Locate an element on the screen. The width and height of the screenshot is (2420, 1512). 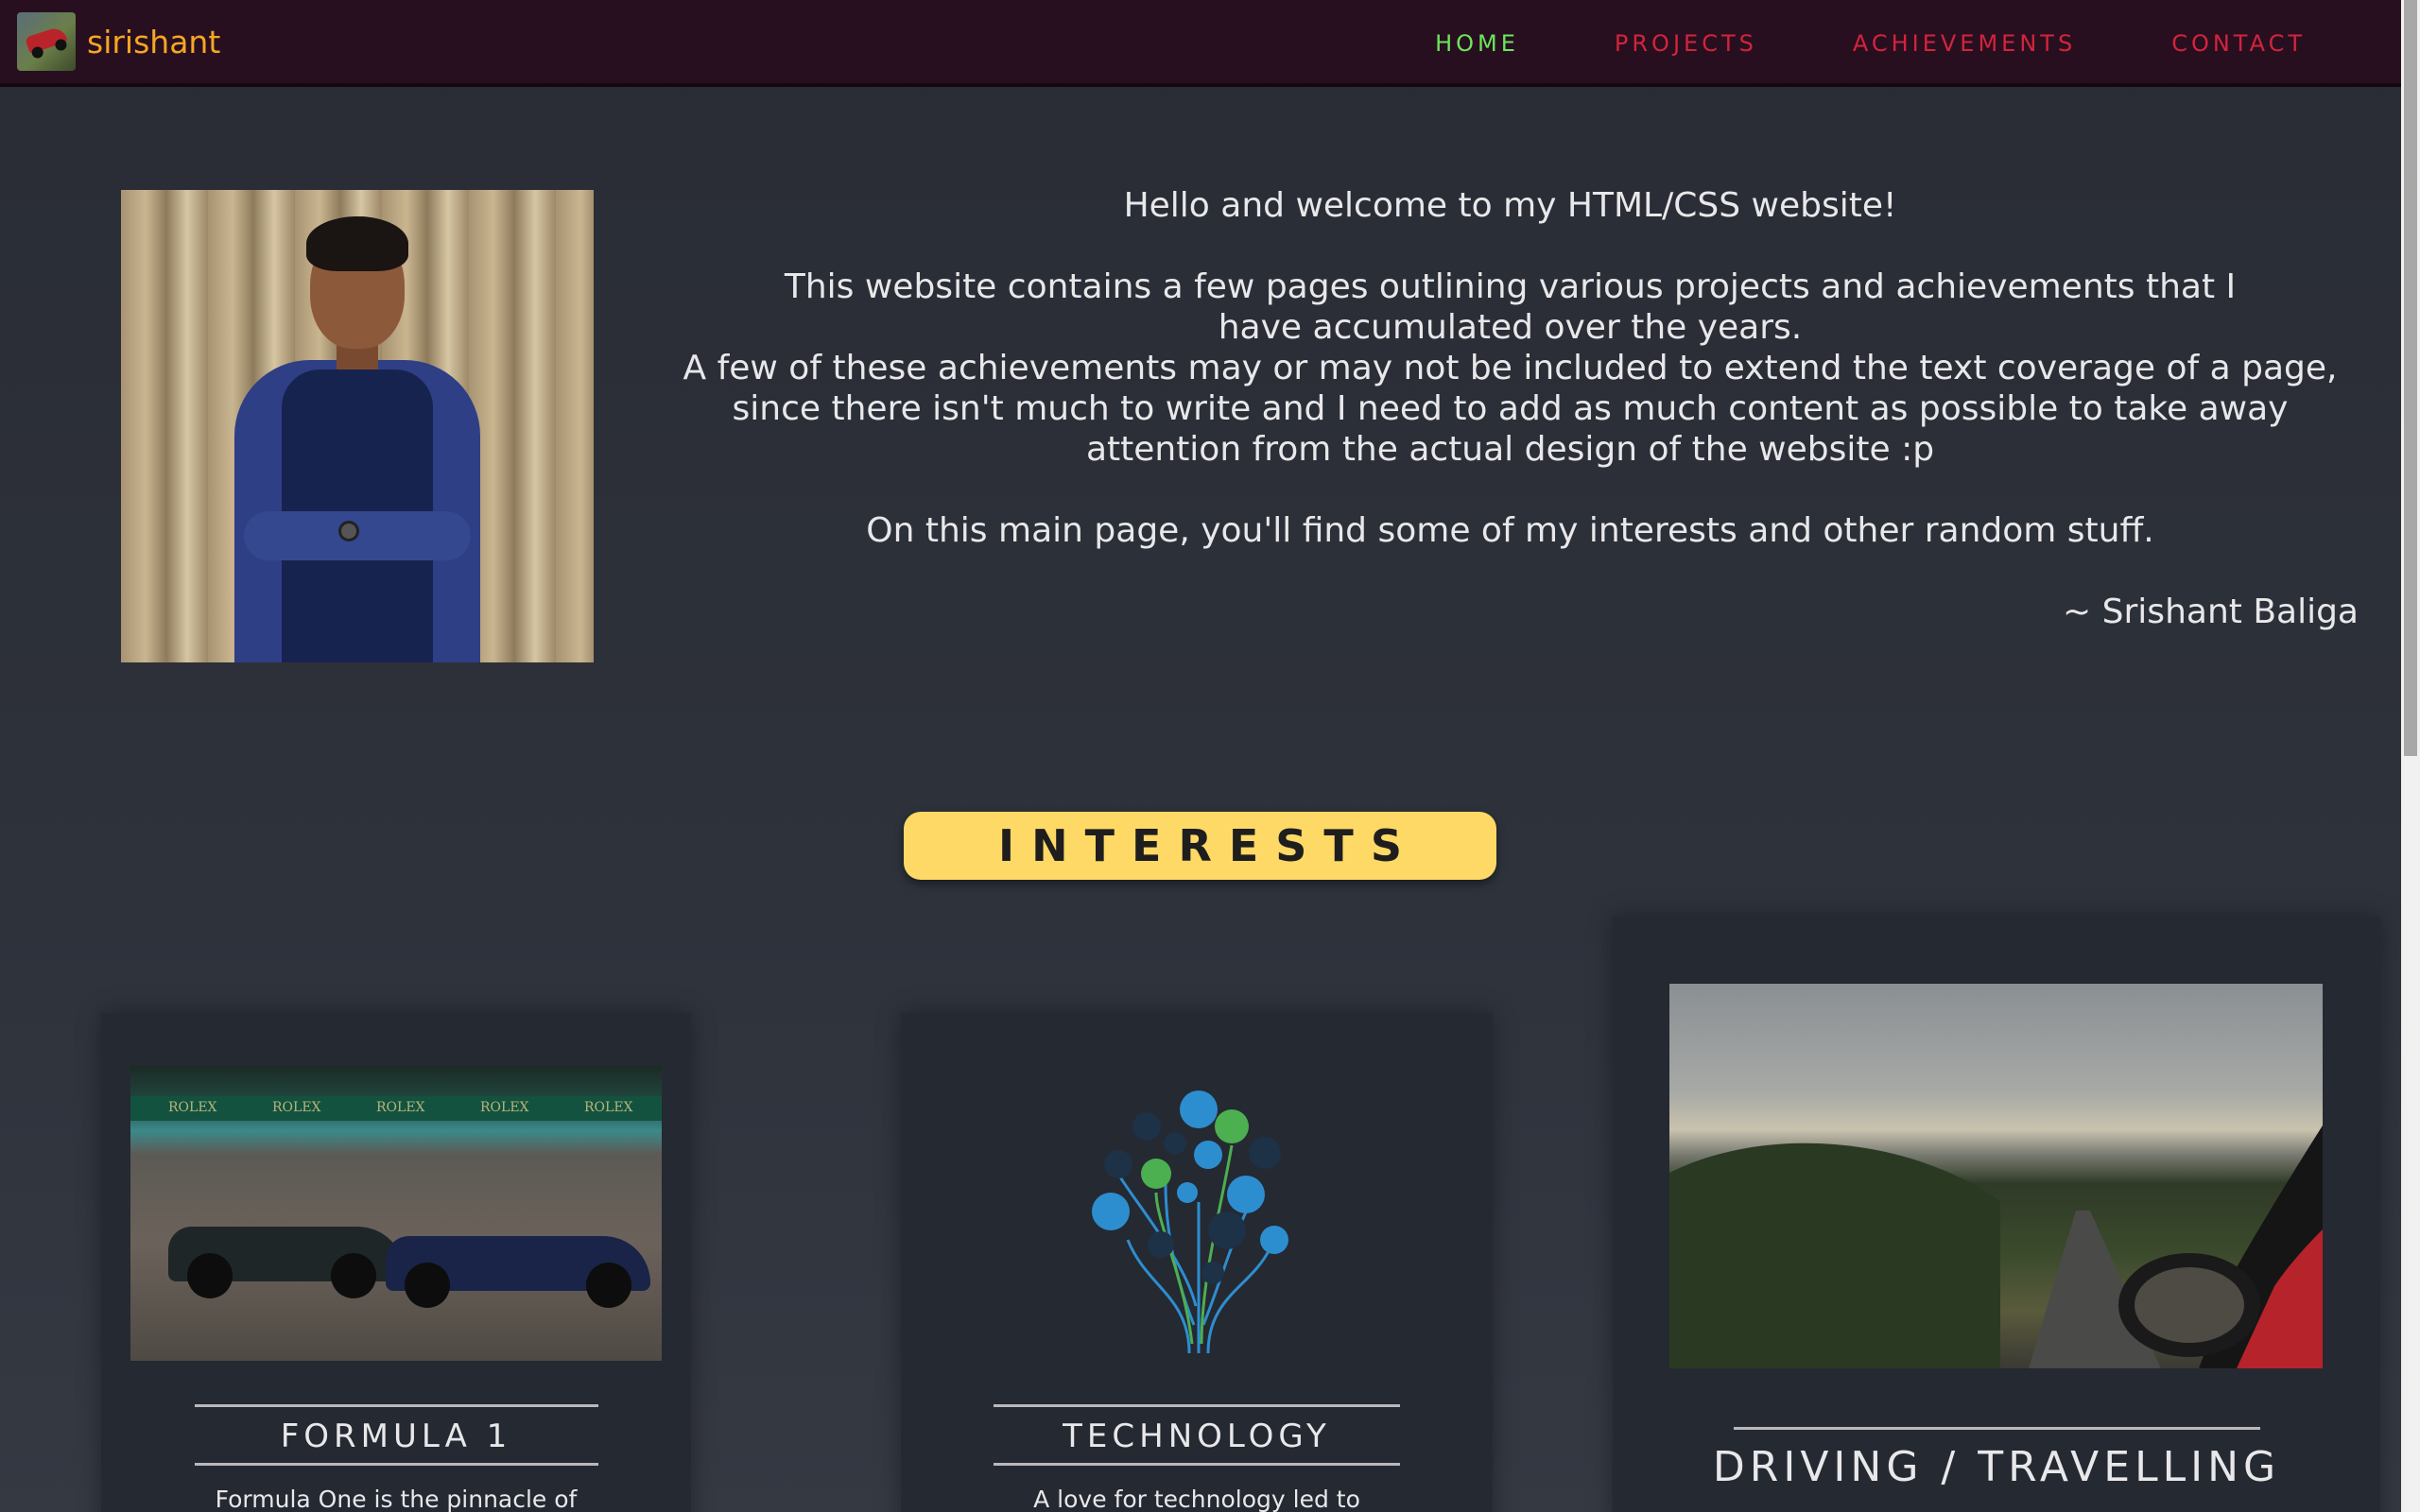
card-title: DRIVING / TRAVELLING is located at coordinates (1996, 1467).